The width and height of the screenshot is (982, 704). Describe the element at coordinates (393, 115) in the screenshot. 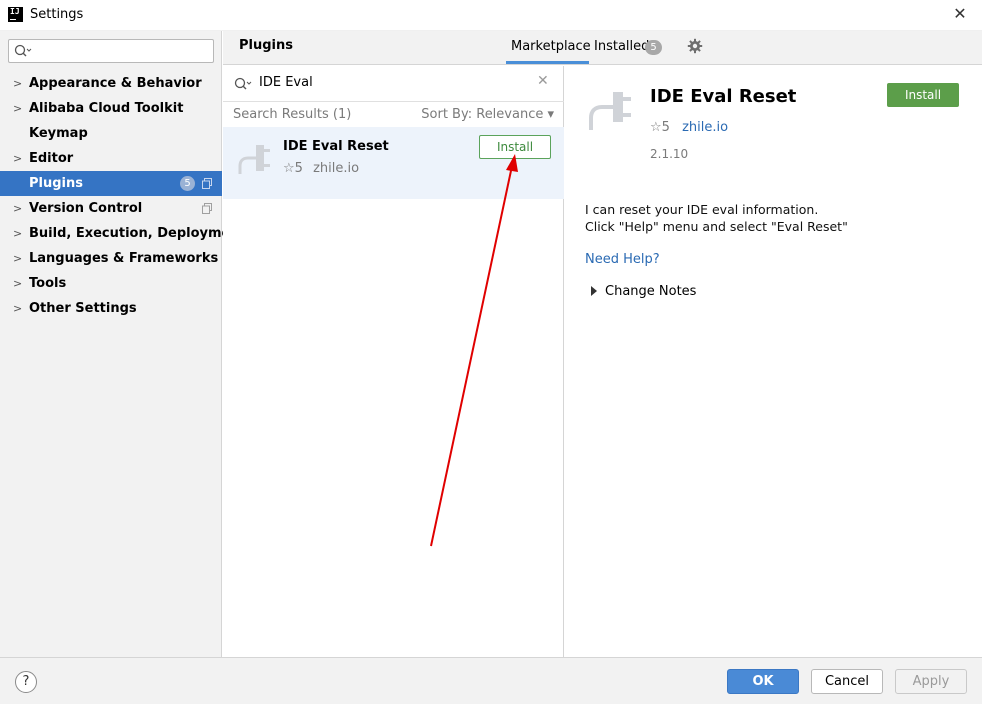

I see `results-toolbar: Search Results (1) Sort By: Relevance ▾` at that location.